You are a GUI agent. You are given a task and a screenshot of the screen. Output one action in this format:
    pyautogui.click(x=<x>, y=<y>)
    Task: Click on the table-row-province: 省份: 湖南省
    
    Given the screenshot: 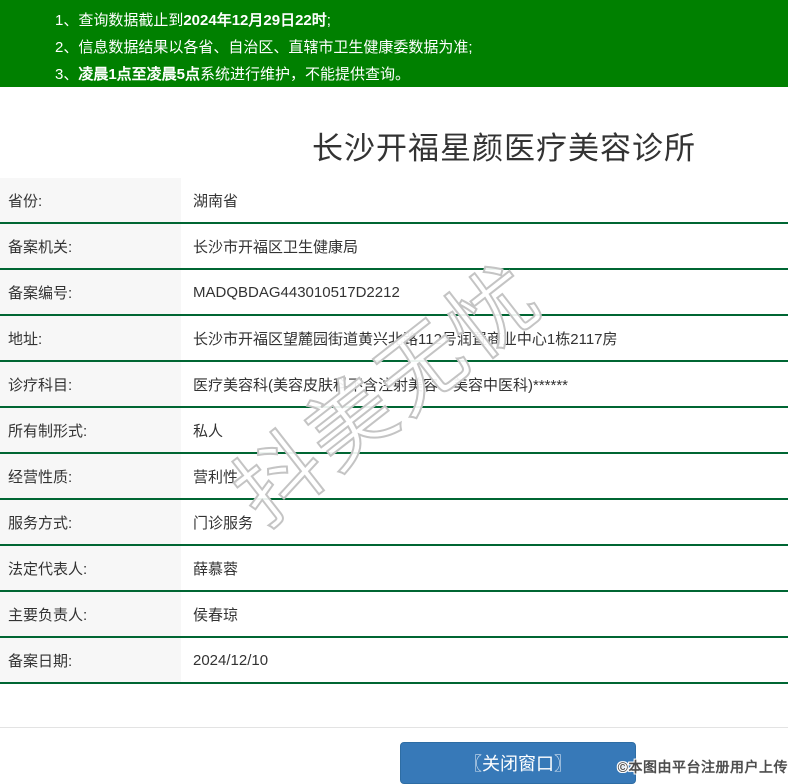 What is the action you would take?
    pyautogui.click(x=394, y=201)
    